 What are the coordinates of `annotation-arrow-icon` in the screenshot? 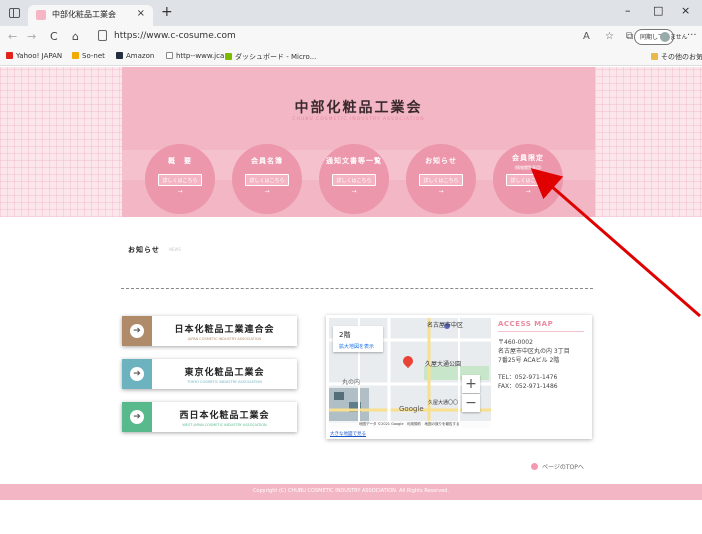 It's located at (615, 243).